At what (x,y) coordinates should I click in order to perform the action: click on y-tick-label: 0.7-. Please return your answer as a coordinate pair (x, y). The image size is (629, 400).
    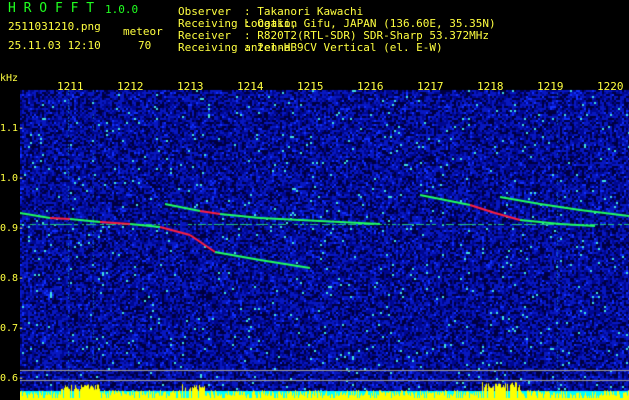
    Looking at the image, I should click on (12, 328).